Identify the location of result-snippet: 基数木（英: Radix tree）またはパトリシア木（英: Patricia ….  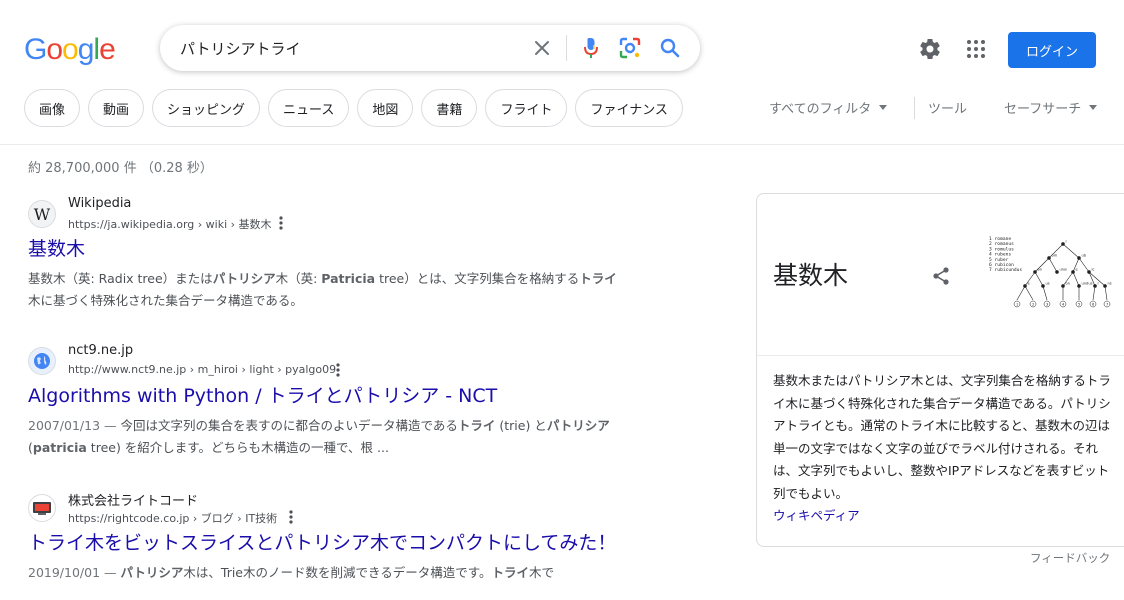
(328, 290).